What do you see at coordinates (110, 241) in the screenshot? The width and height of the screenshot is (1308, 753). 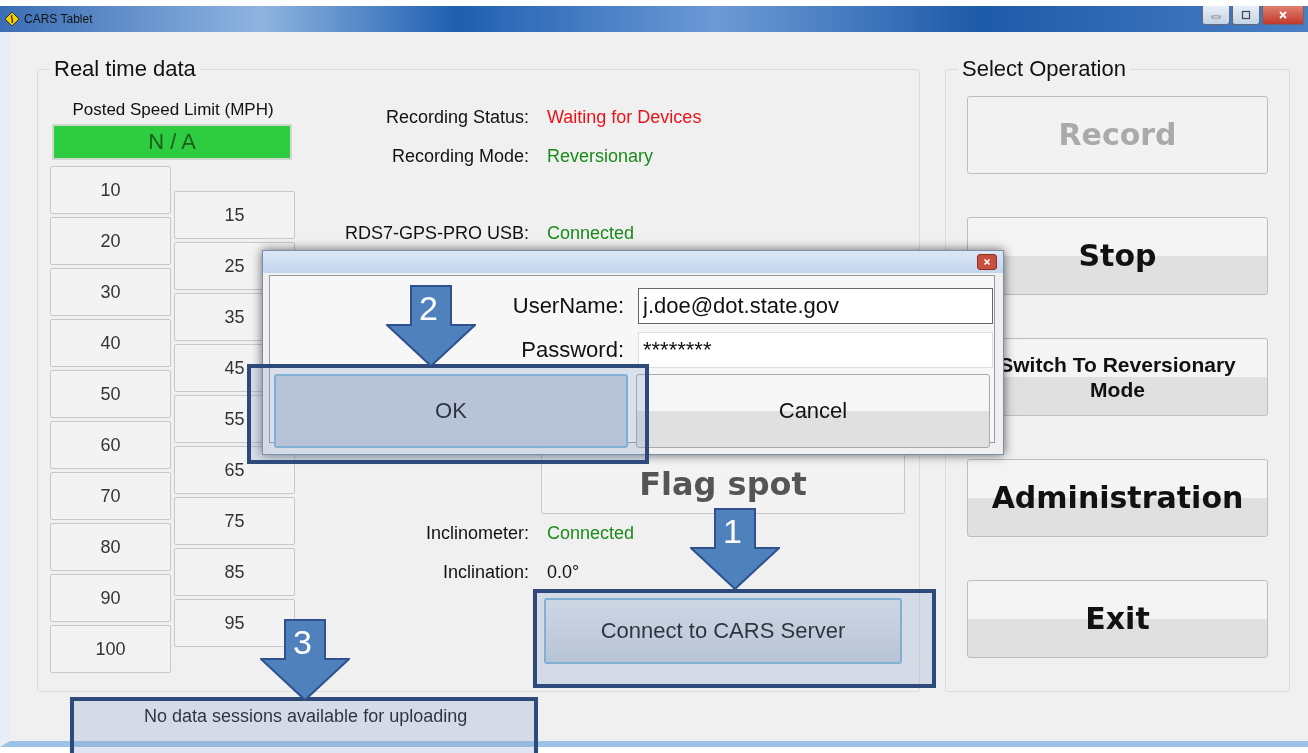 I see `speed-button: 20` at bounding box center [110, 241].